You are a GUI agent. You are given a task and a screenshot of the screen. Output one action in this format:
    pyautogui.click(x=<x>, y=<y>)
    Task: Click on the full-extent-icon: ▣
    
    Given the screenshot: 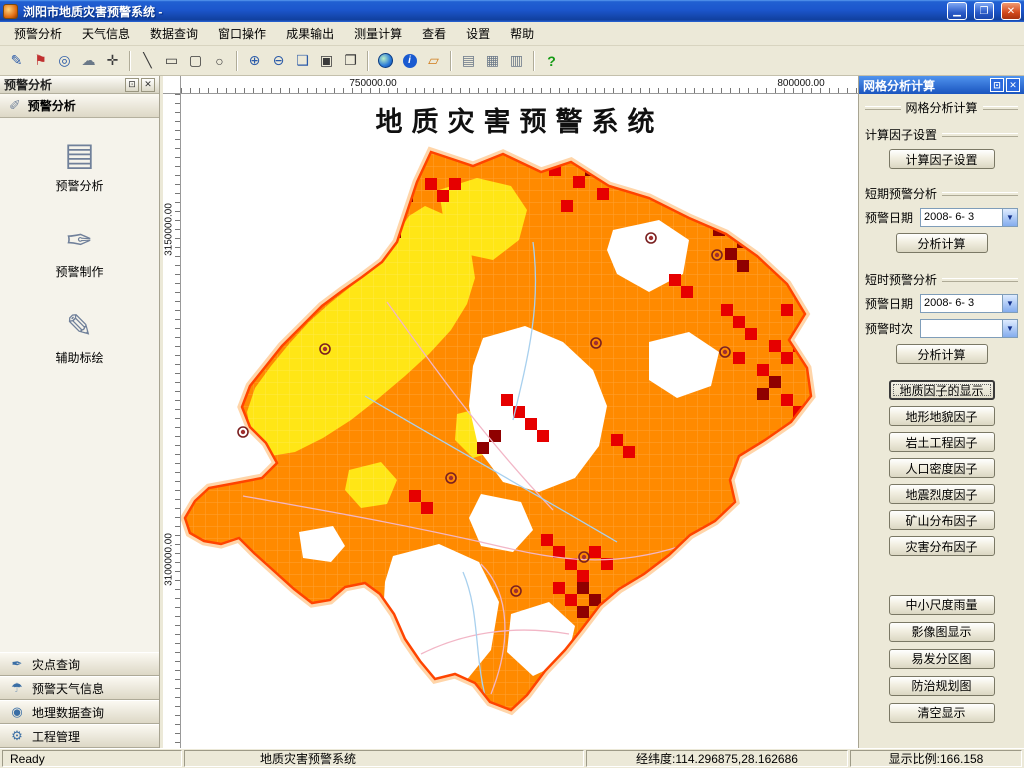 What is the action you would take?
    pyautogui.click(x=326, y=60)
    